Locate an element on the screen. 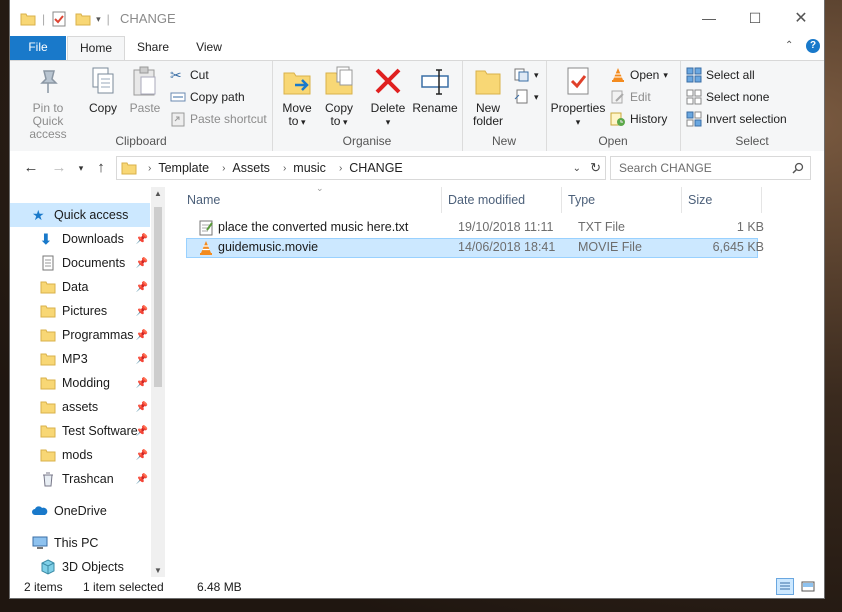  nav-quick-access: ★ Quick access is located at coordinates (80, 215).